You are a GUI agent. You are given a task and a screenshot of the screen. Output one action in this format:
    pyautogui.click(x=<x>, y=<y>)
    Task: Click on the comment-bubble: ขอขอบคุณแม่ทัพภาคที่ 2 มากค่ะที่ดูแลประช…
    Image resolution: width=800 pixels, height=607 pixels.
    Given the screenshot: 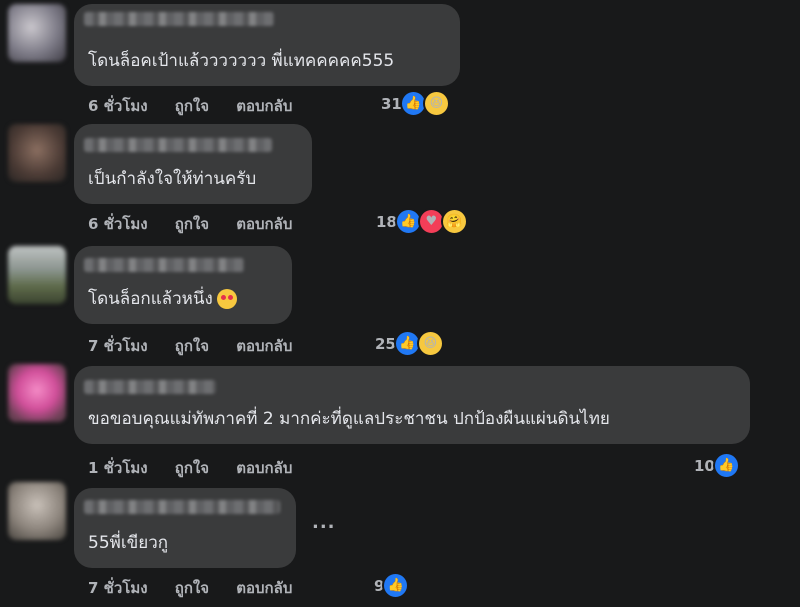 What is the action you would take?
    pyautogui.click(x=412, y=405)
    